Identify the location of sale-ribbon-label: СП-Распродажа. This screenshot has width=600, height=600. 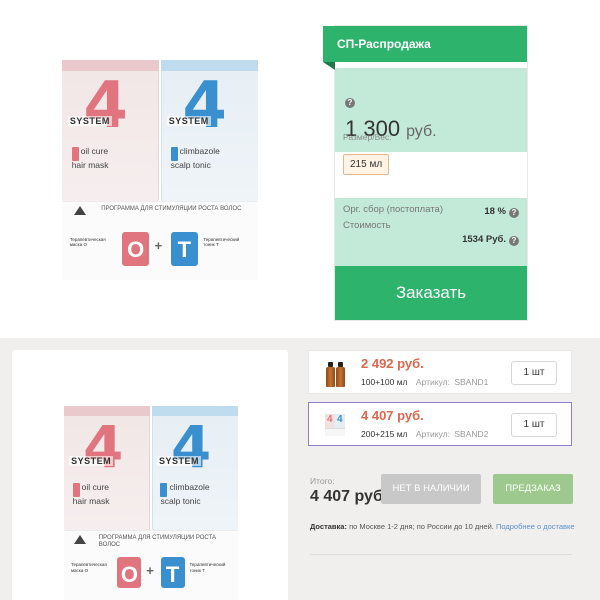
(384, 44).